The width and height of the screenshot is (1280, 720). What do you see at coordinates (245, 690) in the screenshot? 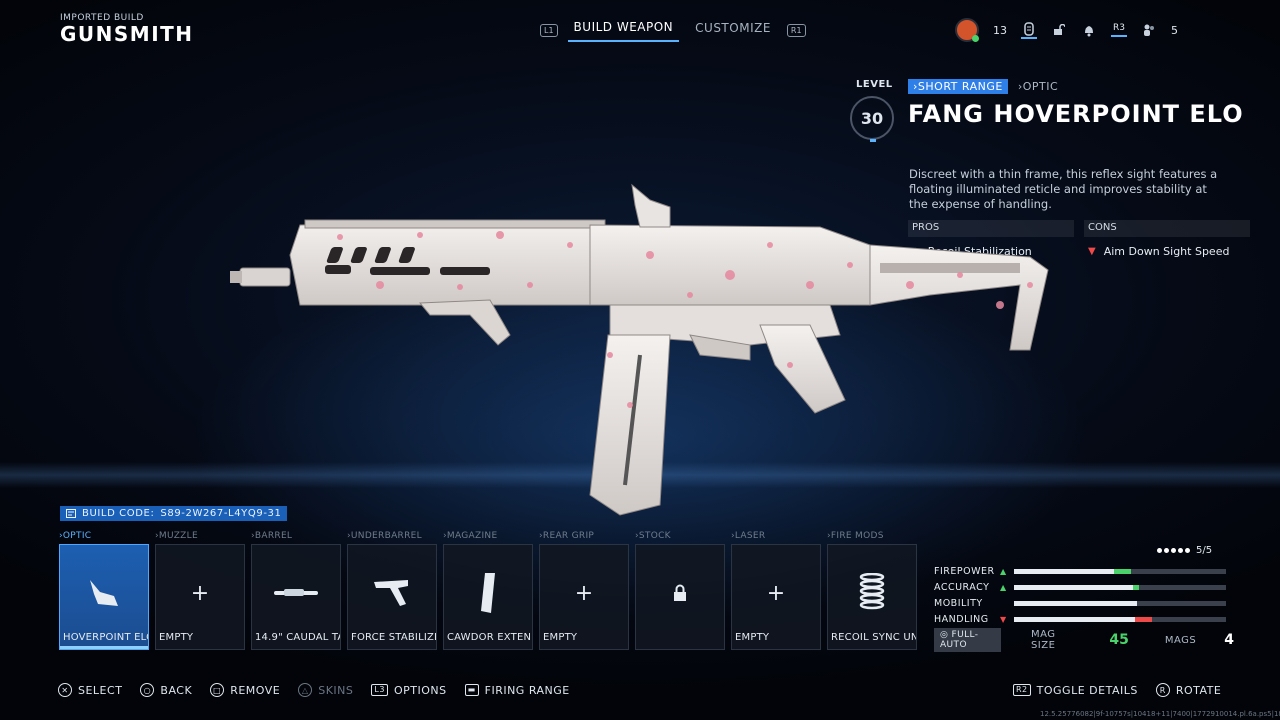
I see `remove-prompt: □ REMOVE` at bounding box center [245, 690].